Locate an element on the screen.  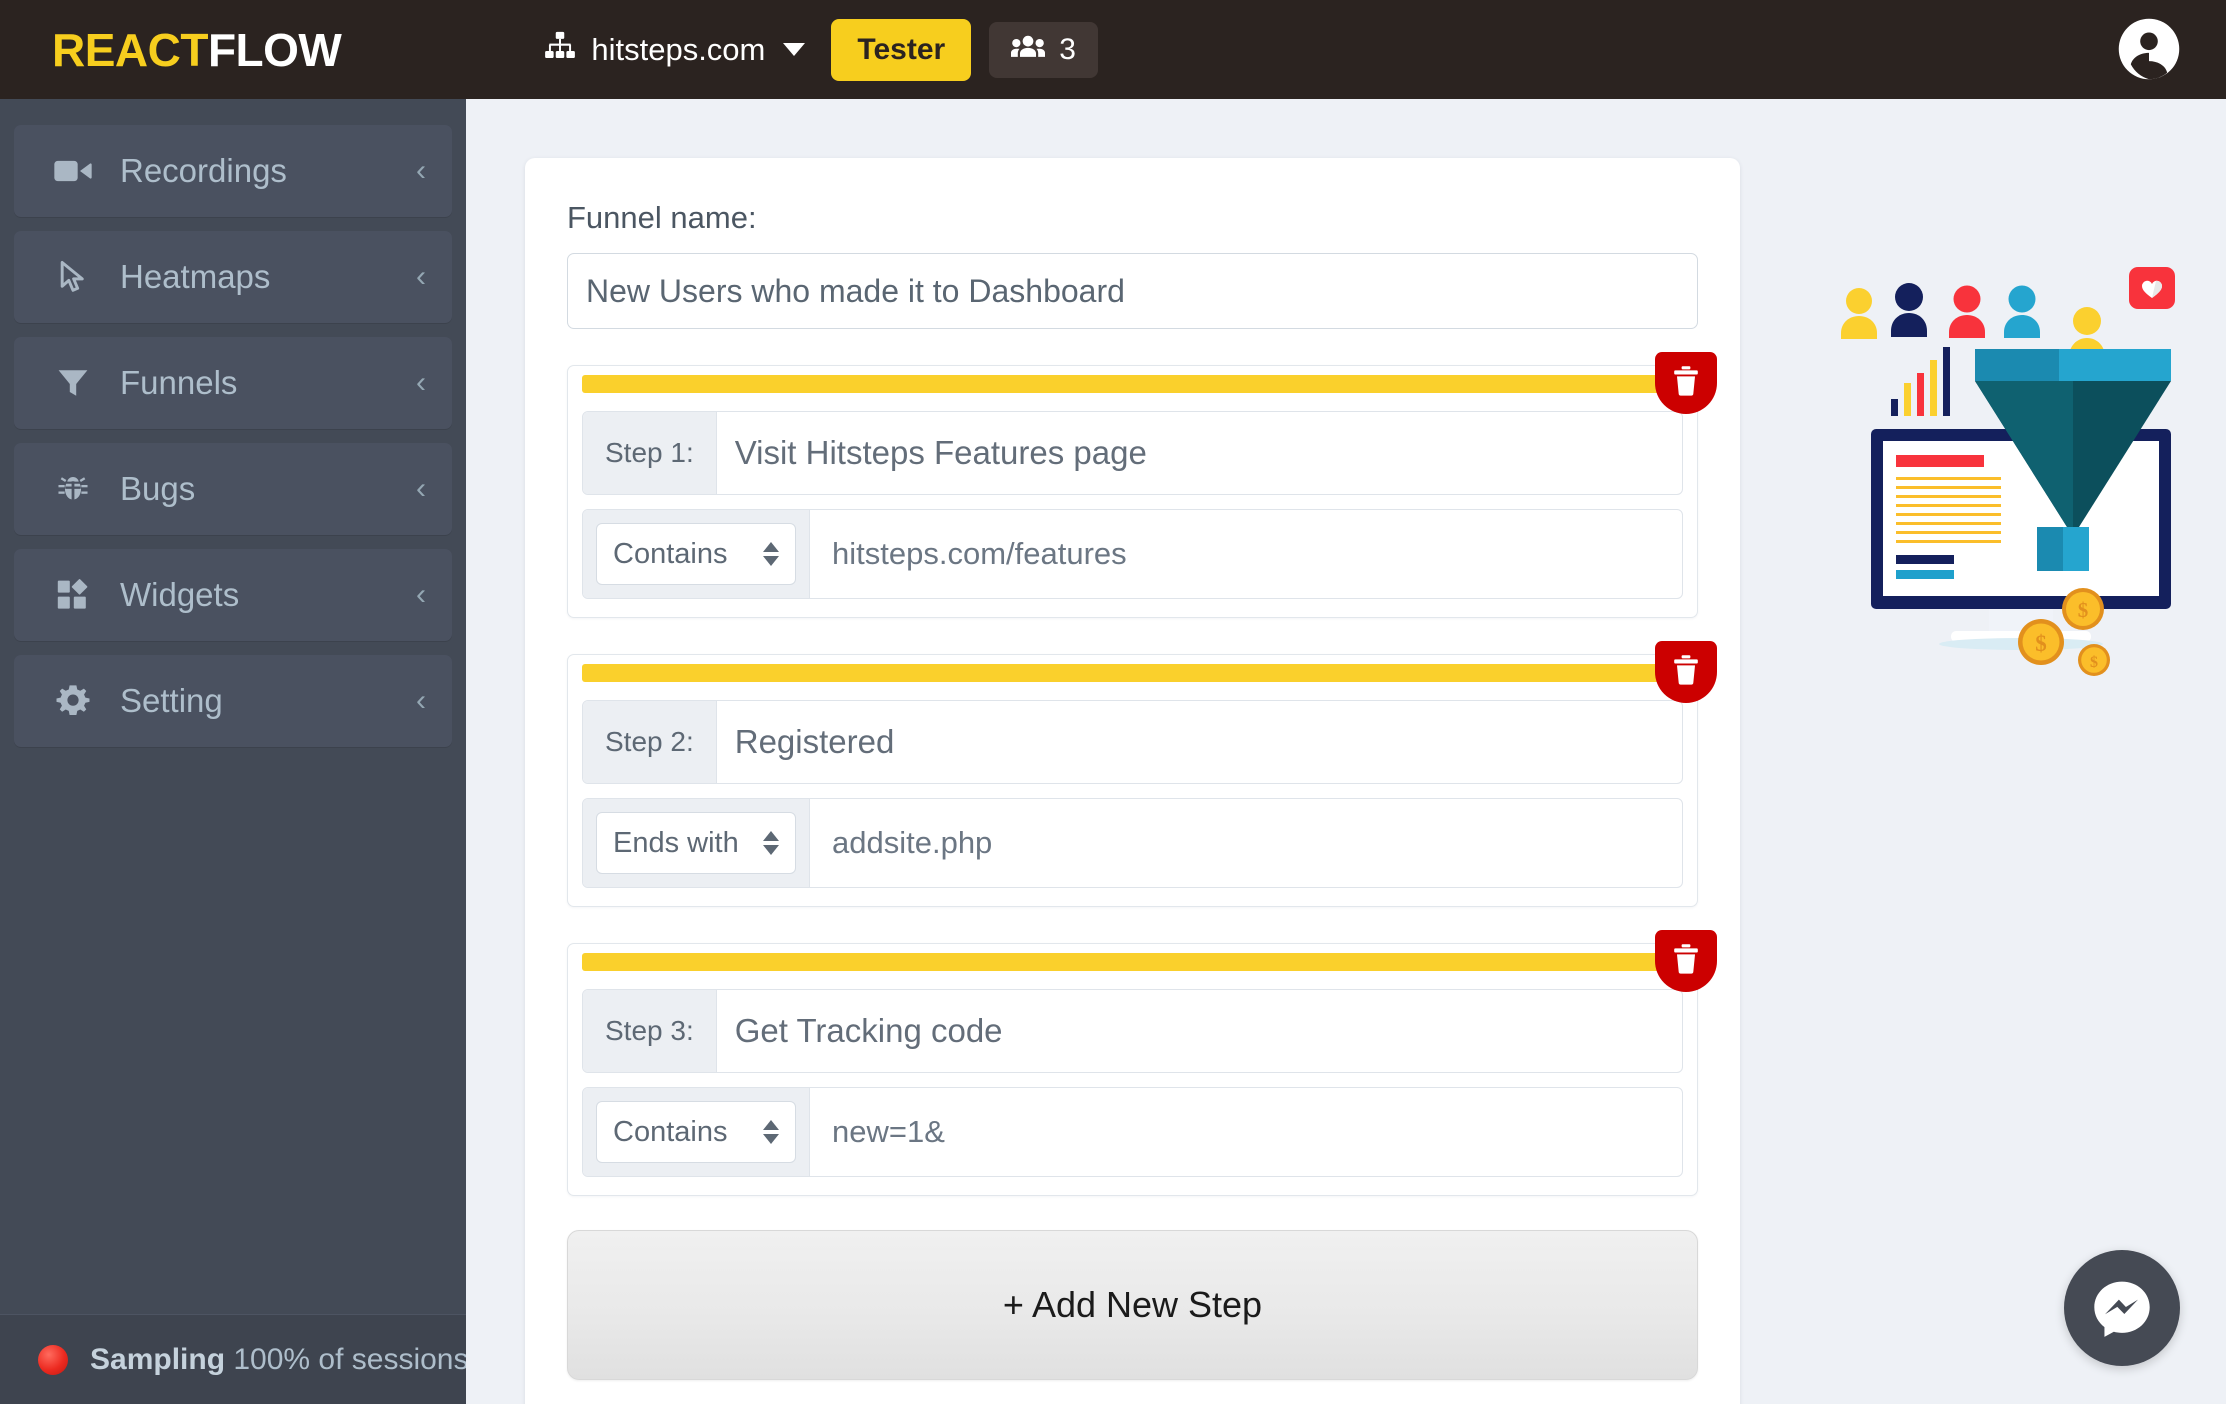
members-button: 3 is located at coordinates (1043, 49).